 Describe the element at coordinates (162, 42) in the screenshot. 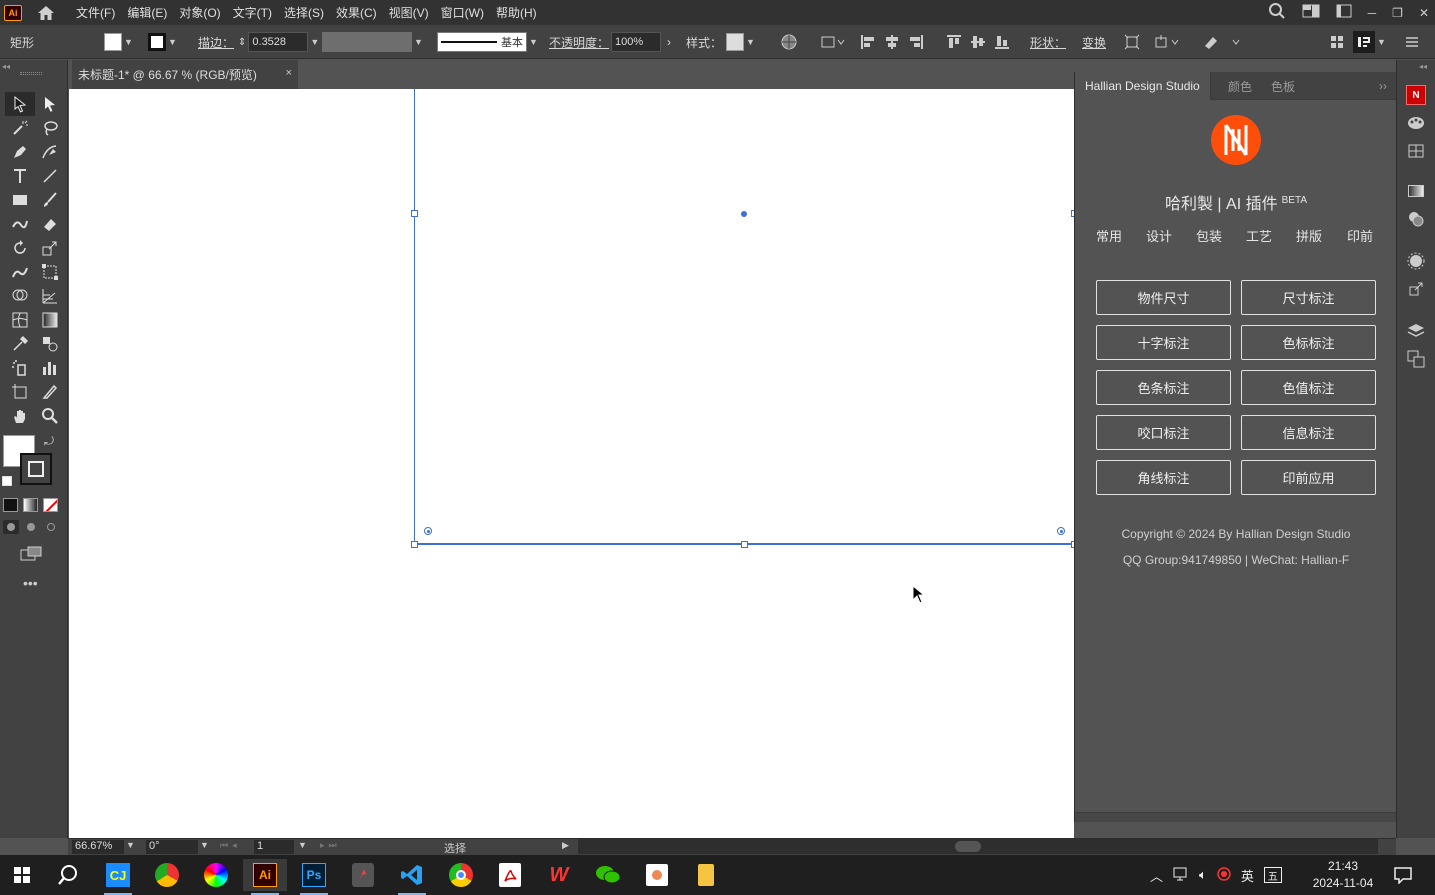

I see `stroke-swatch: ▼` at that location.